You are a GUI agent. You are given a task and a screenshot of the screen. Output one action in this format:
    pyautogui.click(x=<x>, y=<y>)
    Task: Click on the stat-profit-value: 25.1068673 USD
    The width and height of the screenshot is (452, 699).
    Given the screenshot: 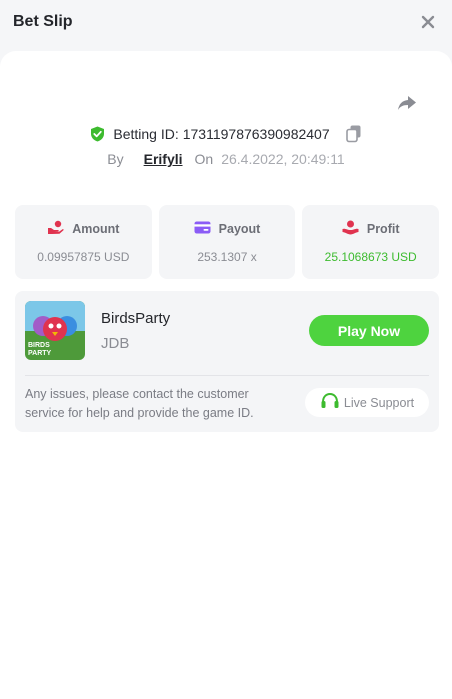 What is the action you would take?
    pyautogui.click(x=370, y=257)
    